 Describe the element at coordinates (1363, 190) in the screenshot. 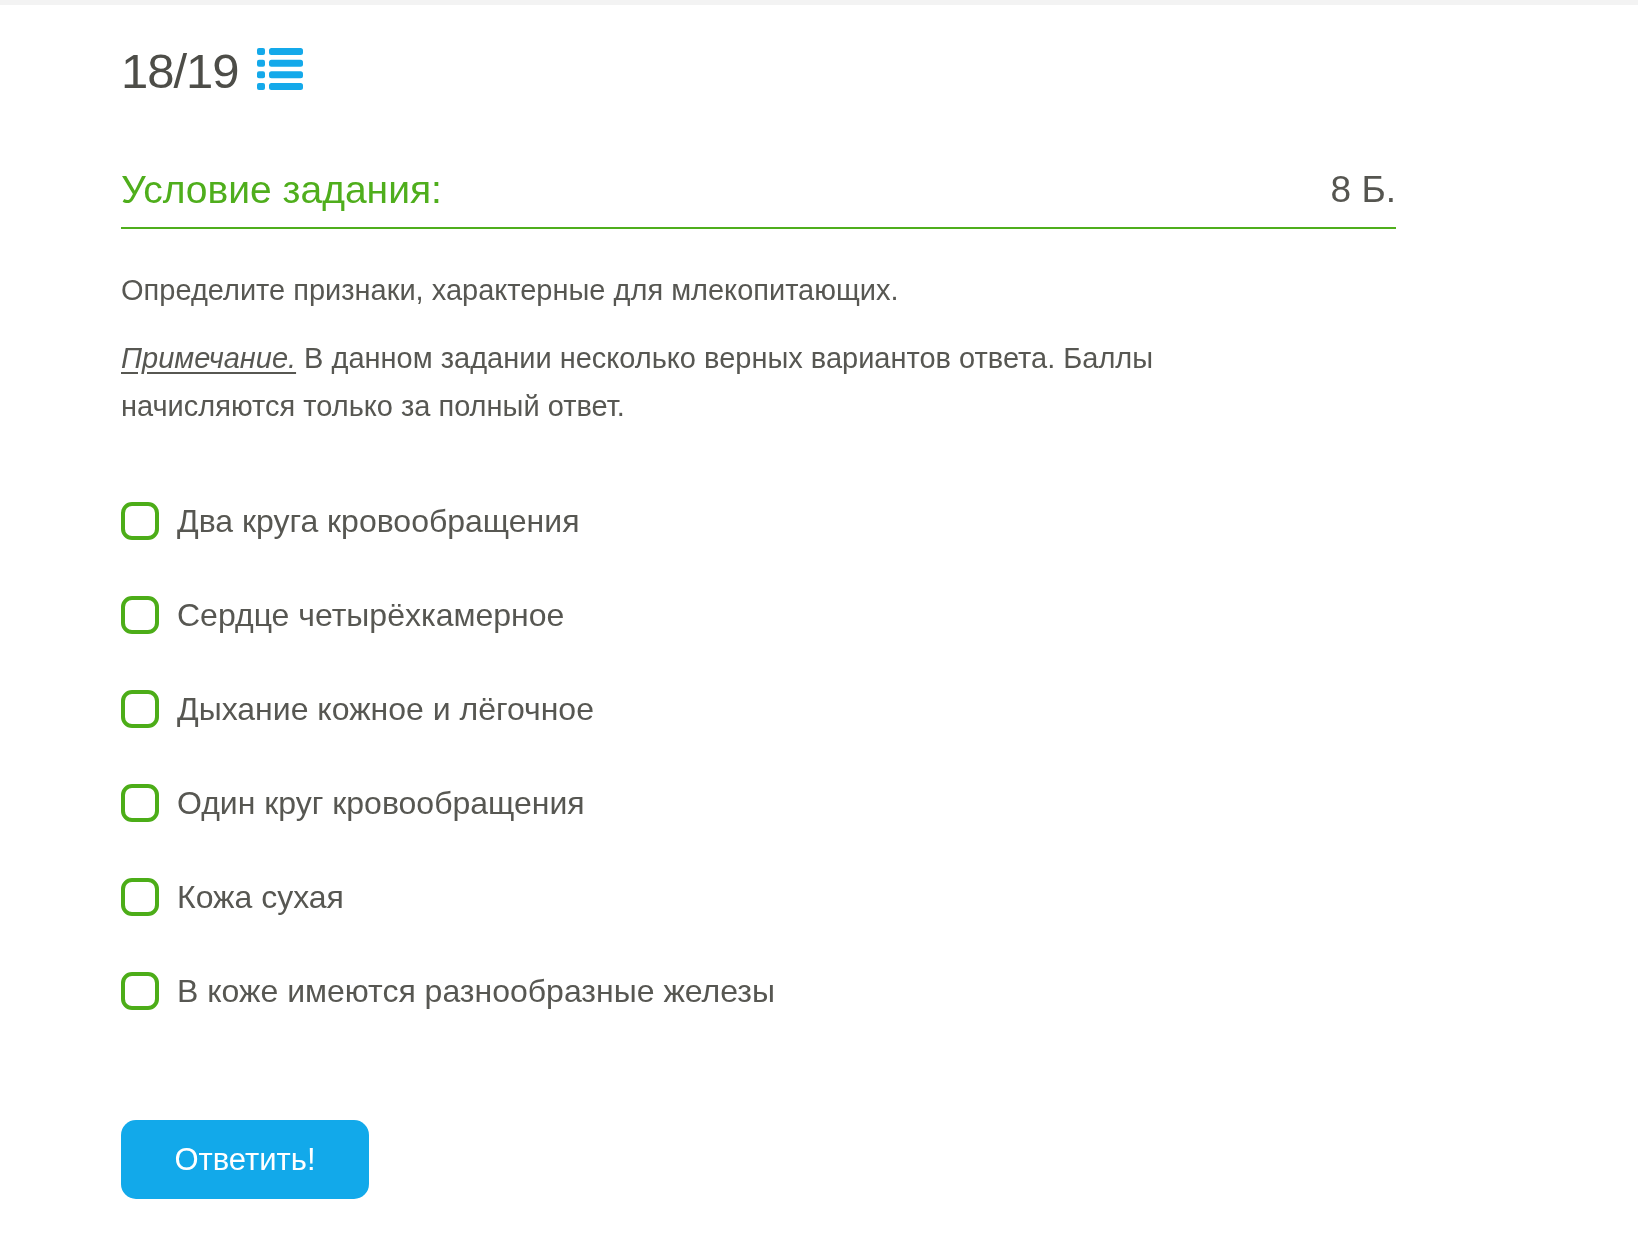

I see `task-points: 8 Б.` at that location.